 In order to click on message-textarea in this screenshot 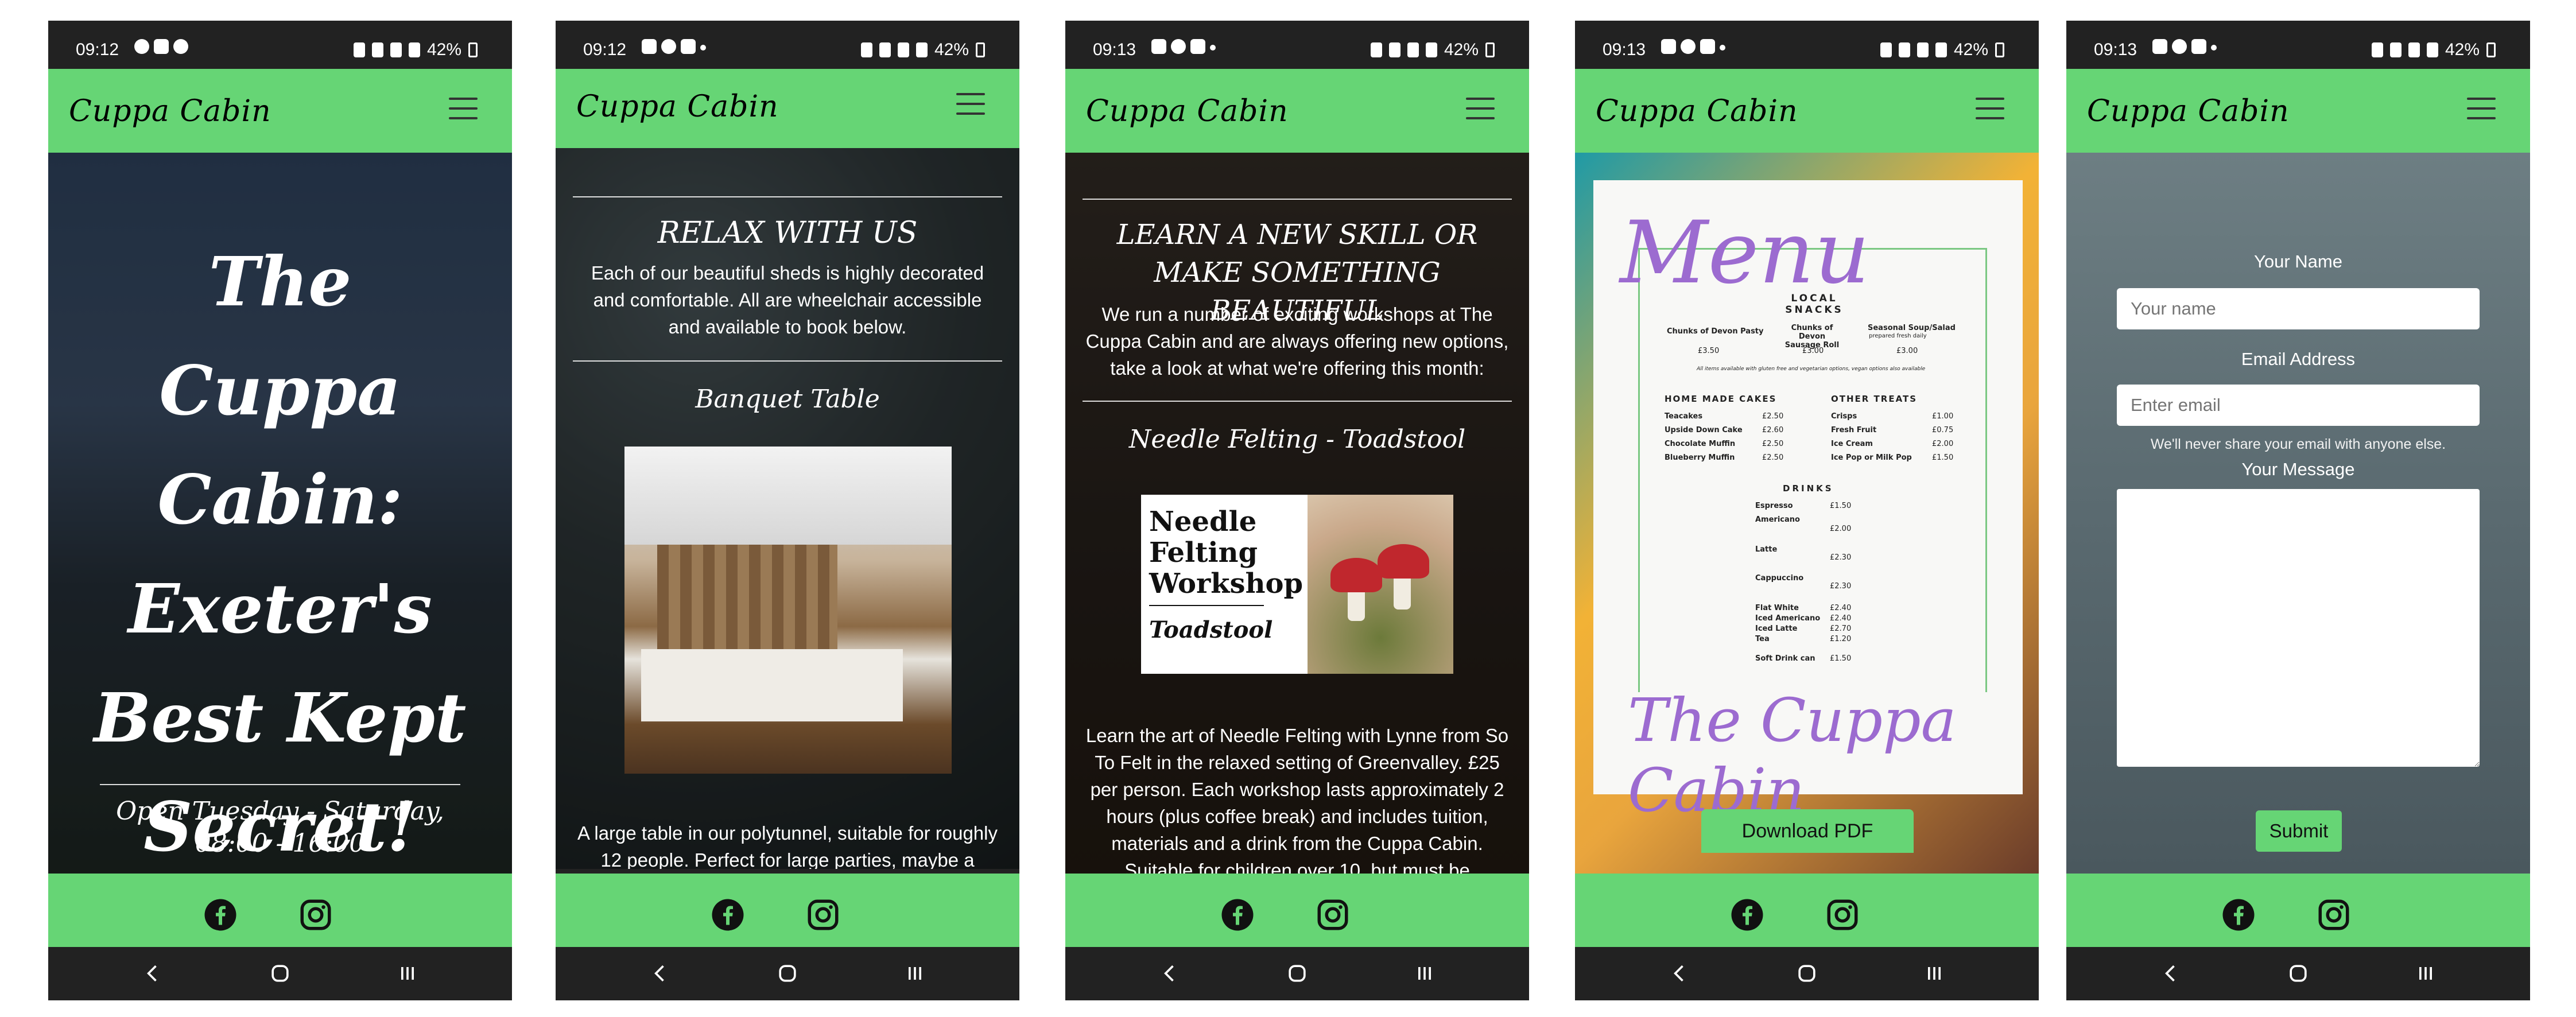, I will do `click(2298, 628)`.